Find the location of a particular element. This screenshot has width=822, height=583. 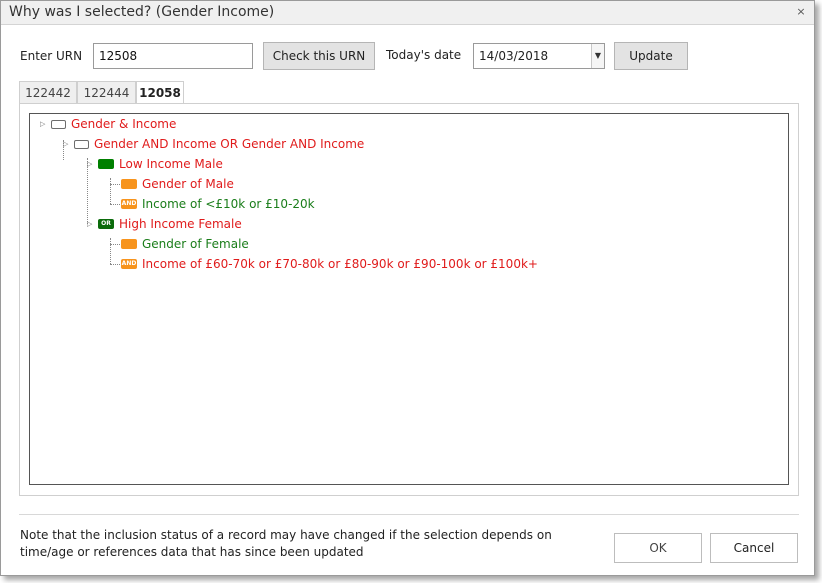

tree-node-high-income-female: ▷ OR High Income Female is located at coordinates (164, 224).